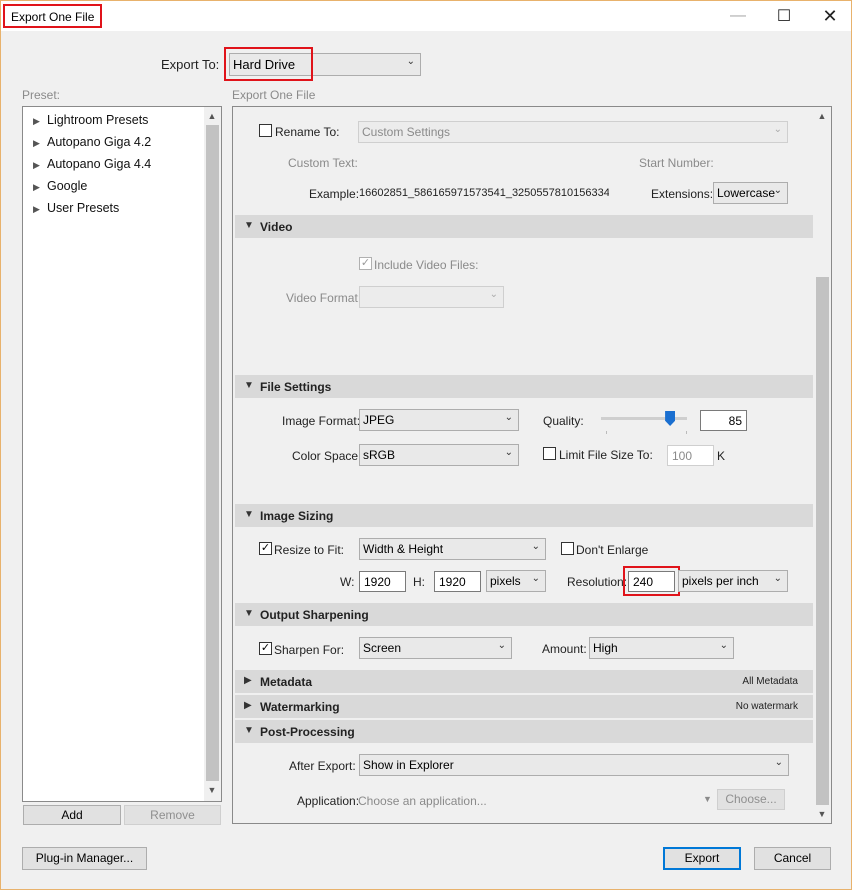  What do you see at coordinates (72, 815) in the screenshot?
I see `add-preset-button: Add` at bounding box center [72, 815].